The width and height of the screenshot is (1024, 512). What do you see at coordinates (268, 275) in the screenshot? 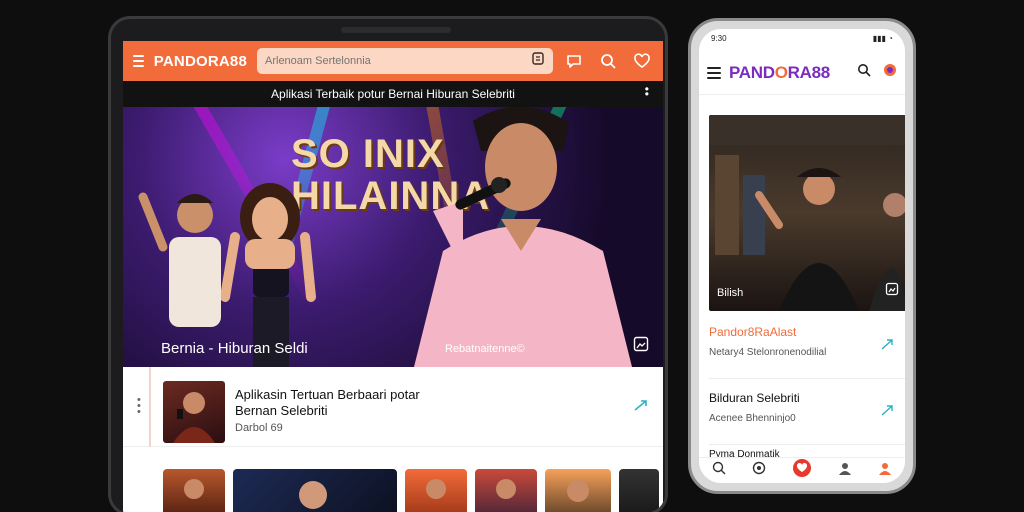
I see `female-performer-image` at bounding box center [268, 275].